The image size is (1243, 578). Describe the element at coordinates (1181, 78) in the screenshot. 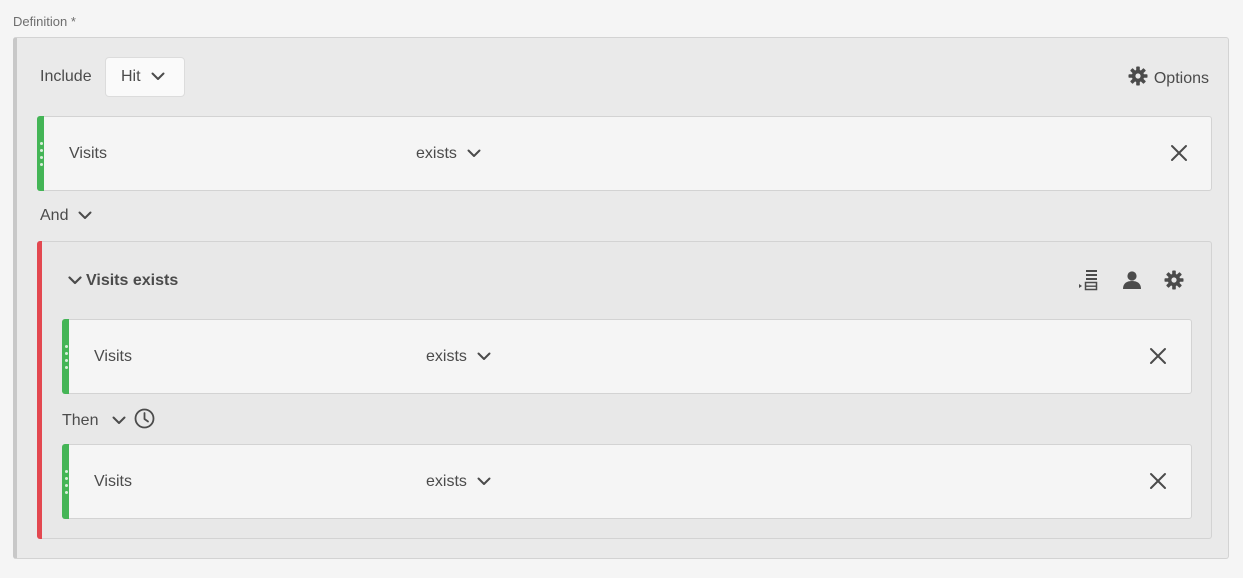

I see `options-label: Options` at that location.